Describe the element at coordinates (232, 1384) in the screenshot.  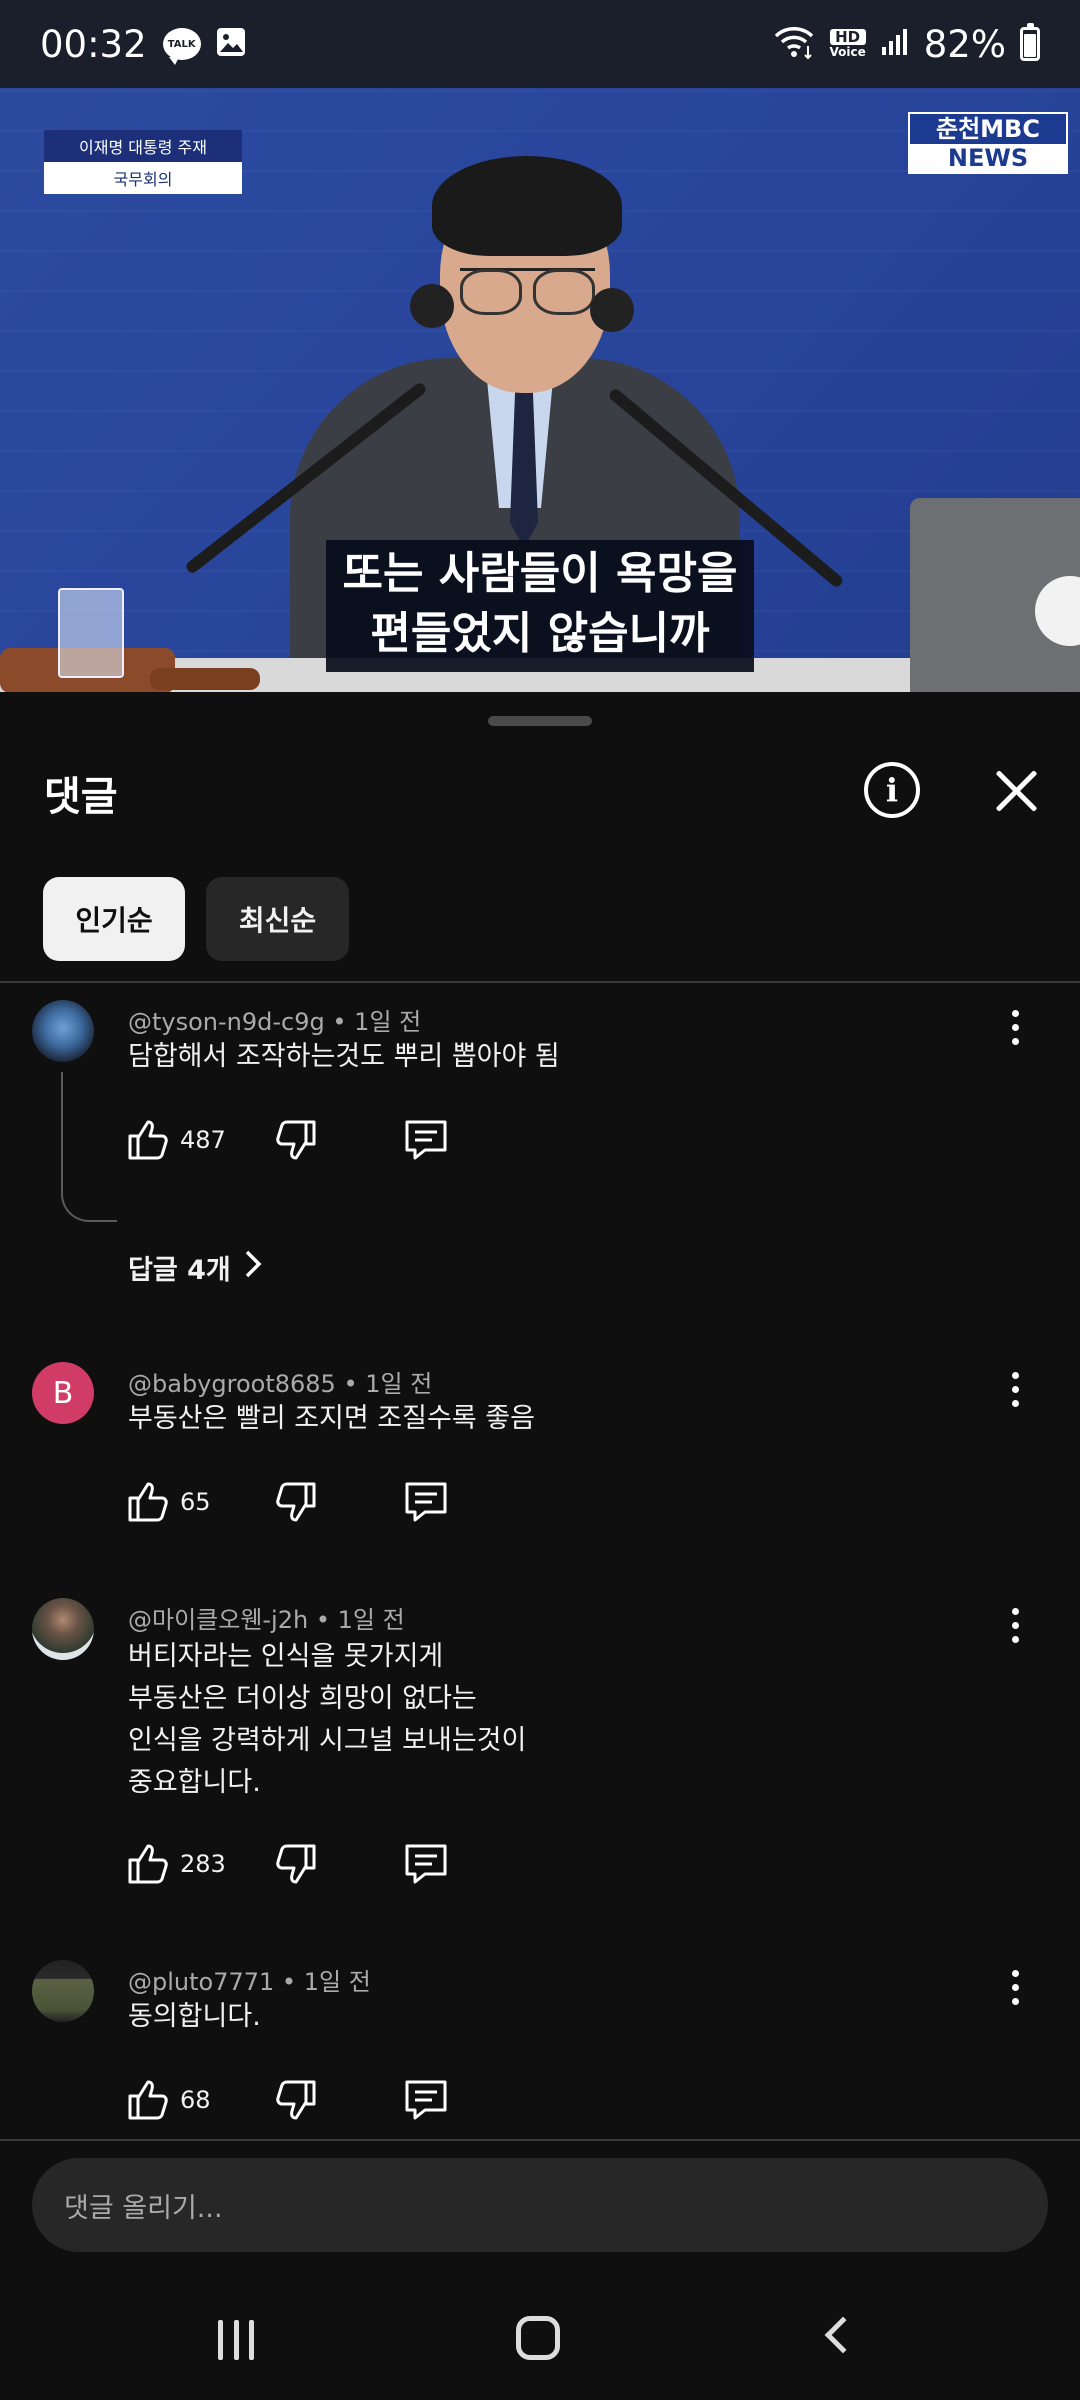
I see `comment-author: @babygroot8685` at that location.